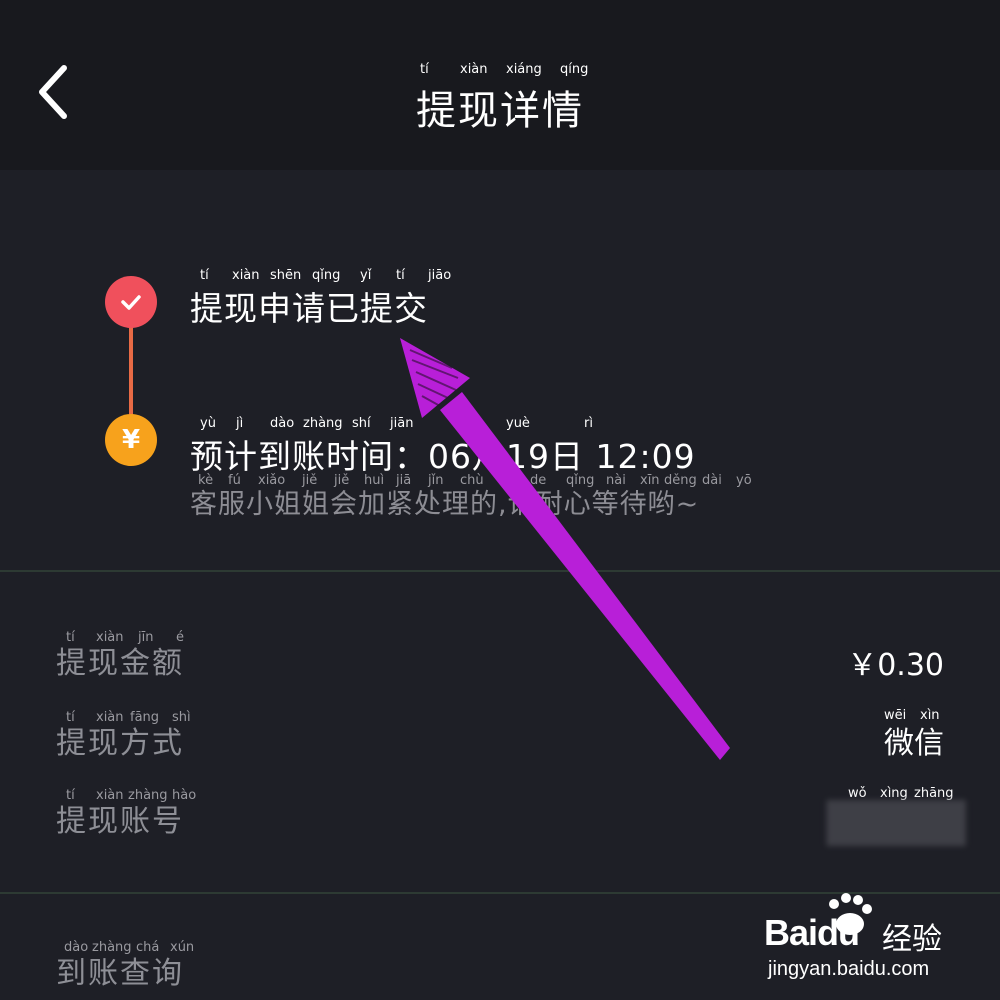 This screenshot has width=1000, height=1000. What do you see at coordinates (445, 504) in the screenshot?
I see `step2-subtitle: 客服小姐姐会加紧处理的,请耐心等待哟~` at bounding box center [445, 504].